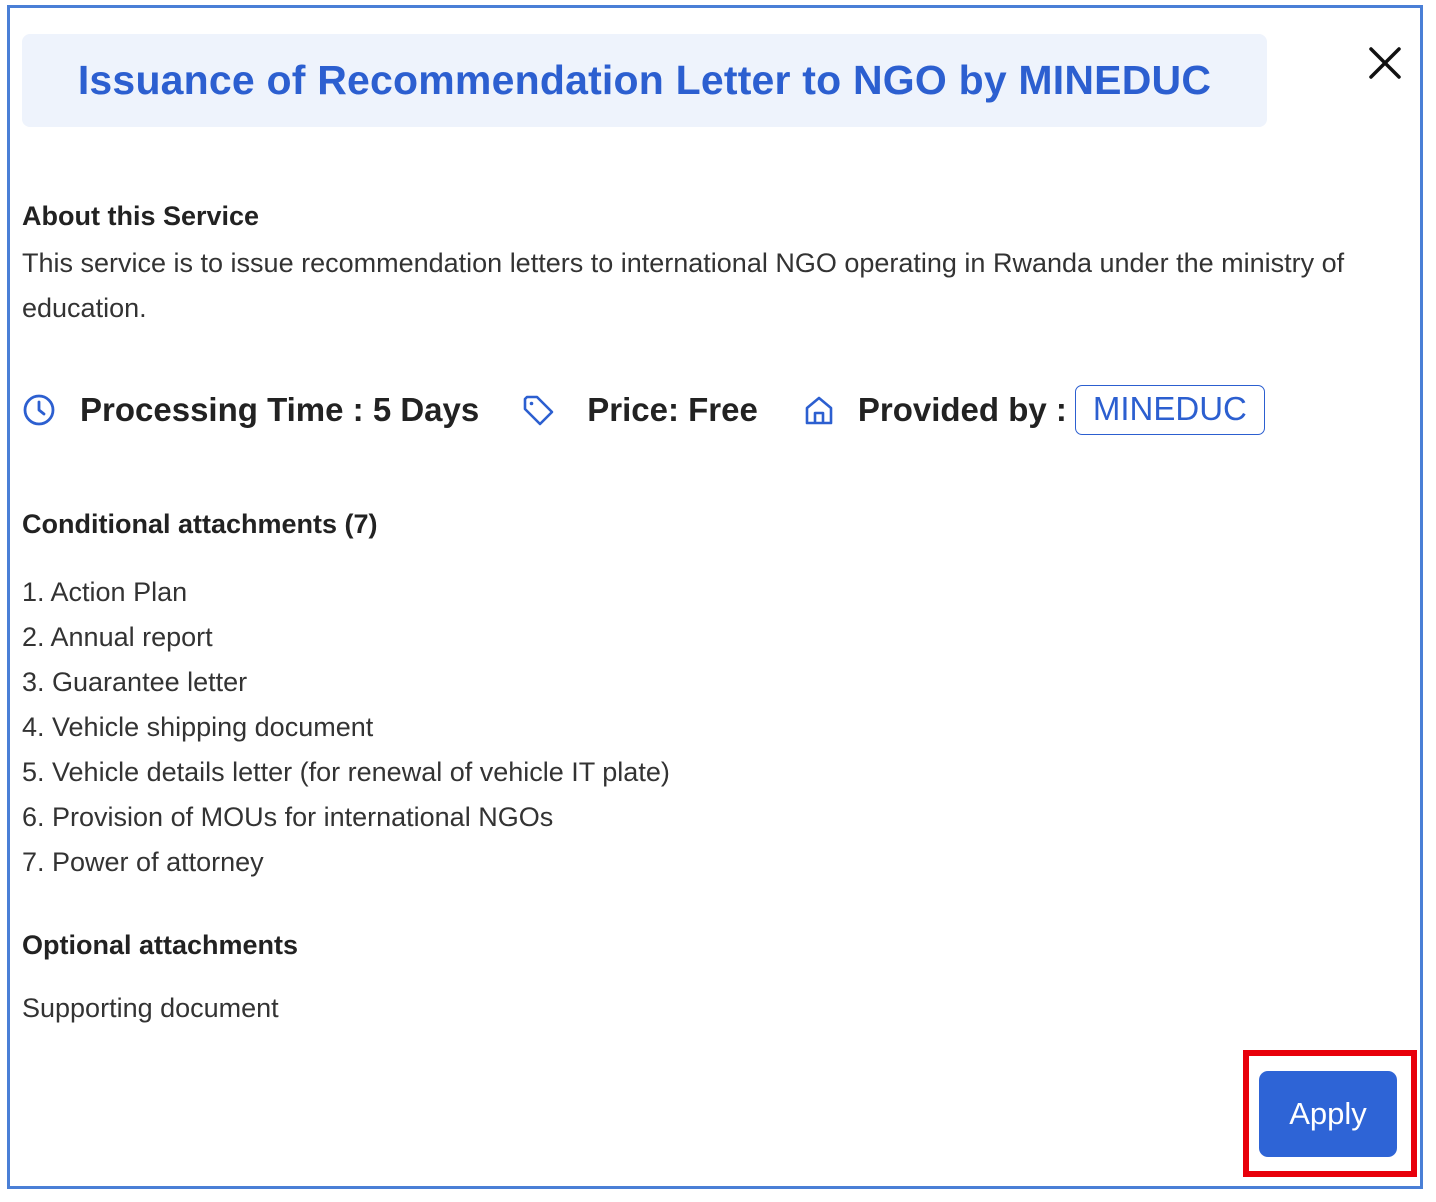 The height and width of the screenshot is (1202, 1436). Describe the element at coordinates (141, 216) in the screenshot. I see `about-heading: About this Service` at that location.